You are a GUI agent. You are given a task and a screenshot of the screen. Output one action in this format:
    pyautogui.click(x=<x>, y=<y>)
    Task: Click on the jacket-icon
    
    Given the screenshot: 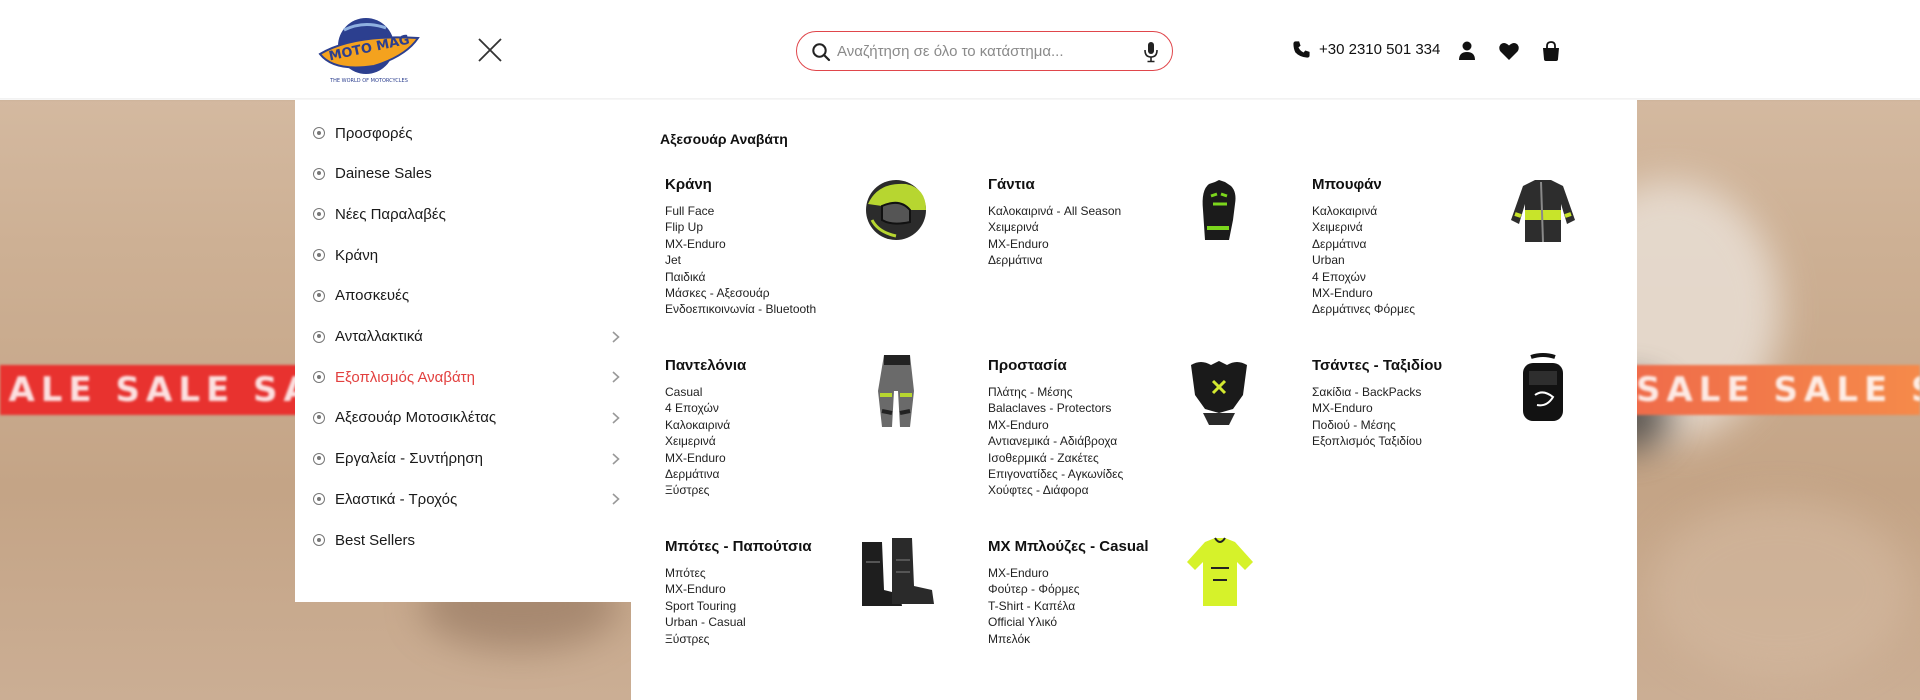 What is the action you would take?
    pyautogui.click(x=1543, y=210)
    